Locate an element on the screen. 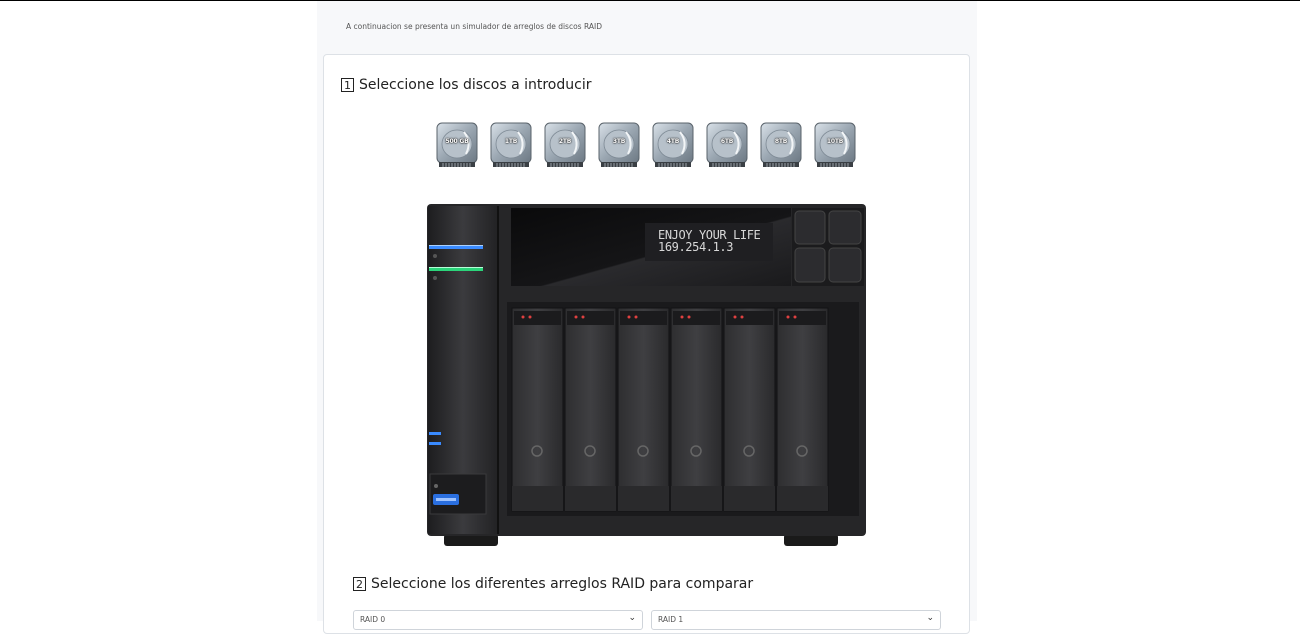 The height and width of the screenshot is (634, 1300). disk-label: 1TB is located at coordinates (511, 141).